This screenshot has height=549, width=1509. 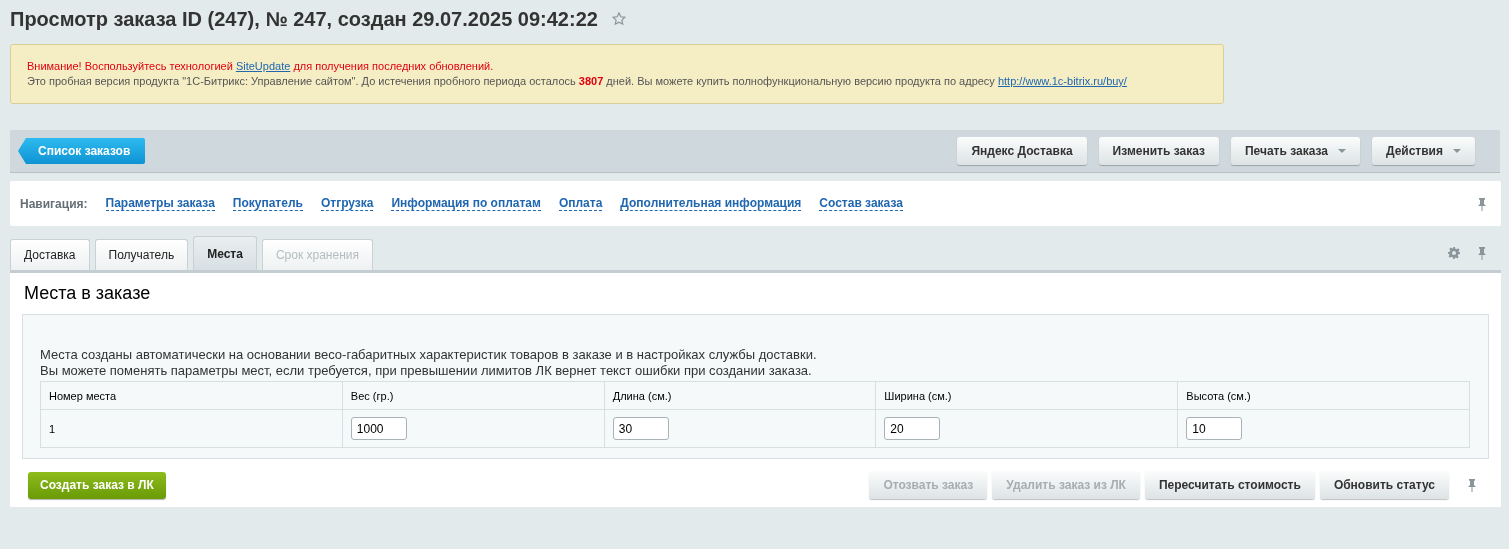 What do you see at coordinates (640, 428) in the screenshot?
I see `input-field: 30` at bounding box center [640, 428].